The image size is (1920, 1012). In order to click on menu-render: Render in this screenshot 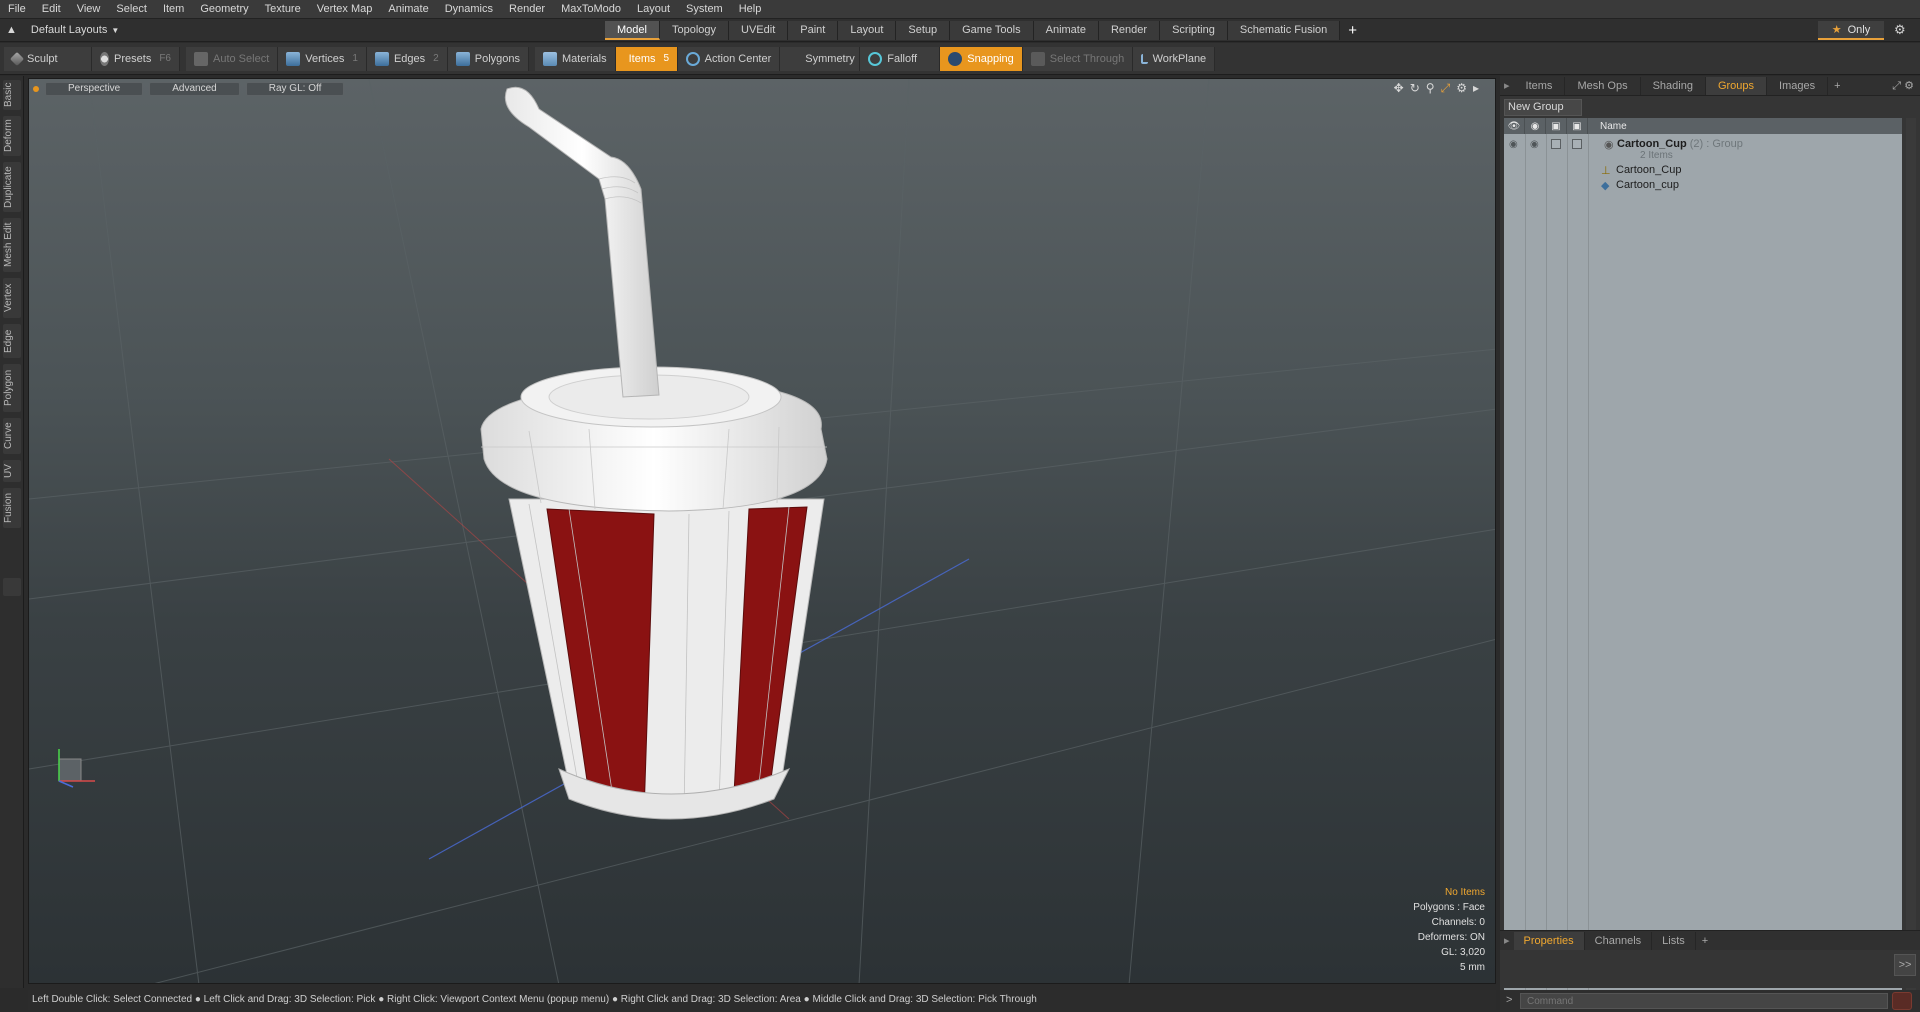, I will do `click(527, 9)`.